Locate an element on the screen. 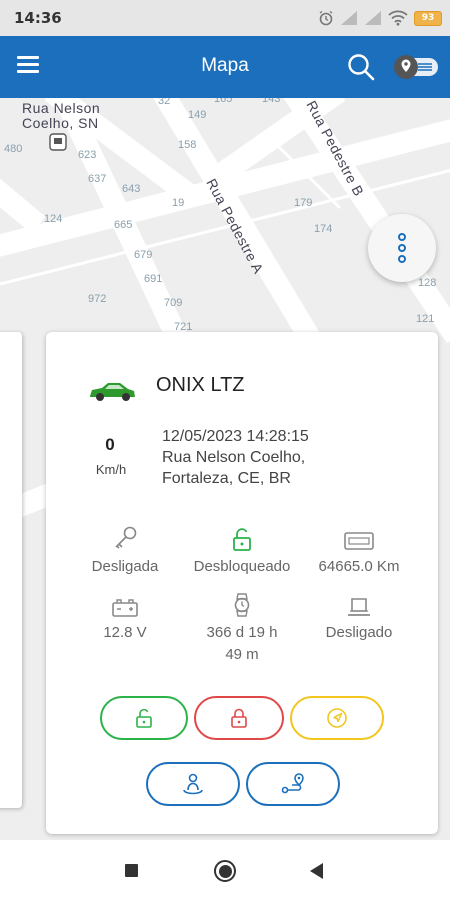 The image size is (450, 900). unlock-button is located at coordinates (144, 718).